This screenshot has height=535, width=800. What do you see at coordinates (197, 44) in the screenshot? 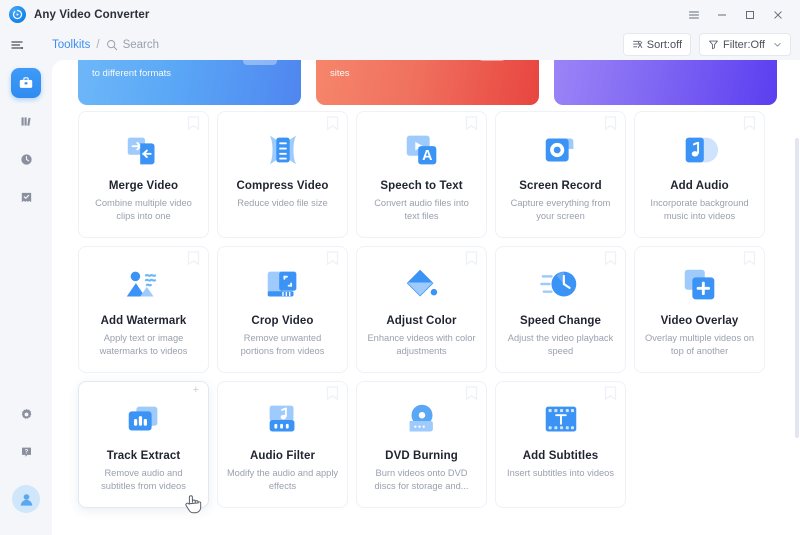
I see `search-input` at bounding box center [197, 44].